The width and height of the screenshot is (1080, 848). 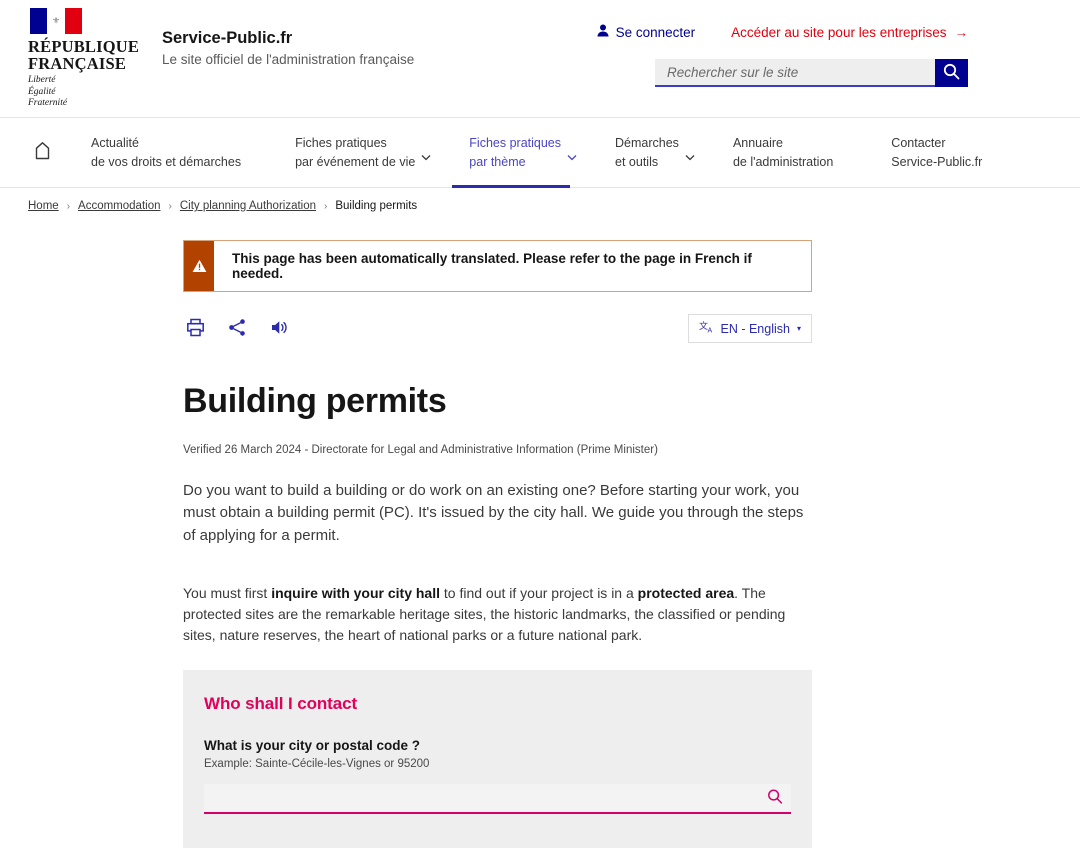 I want to click on nav-label-line1: Démarches, so click(x=647, y=142).